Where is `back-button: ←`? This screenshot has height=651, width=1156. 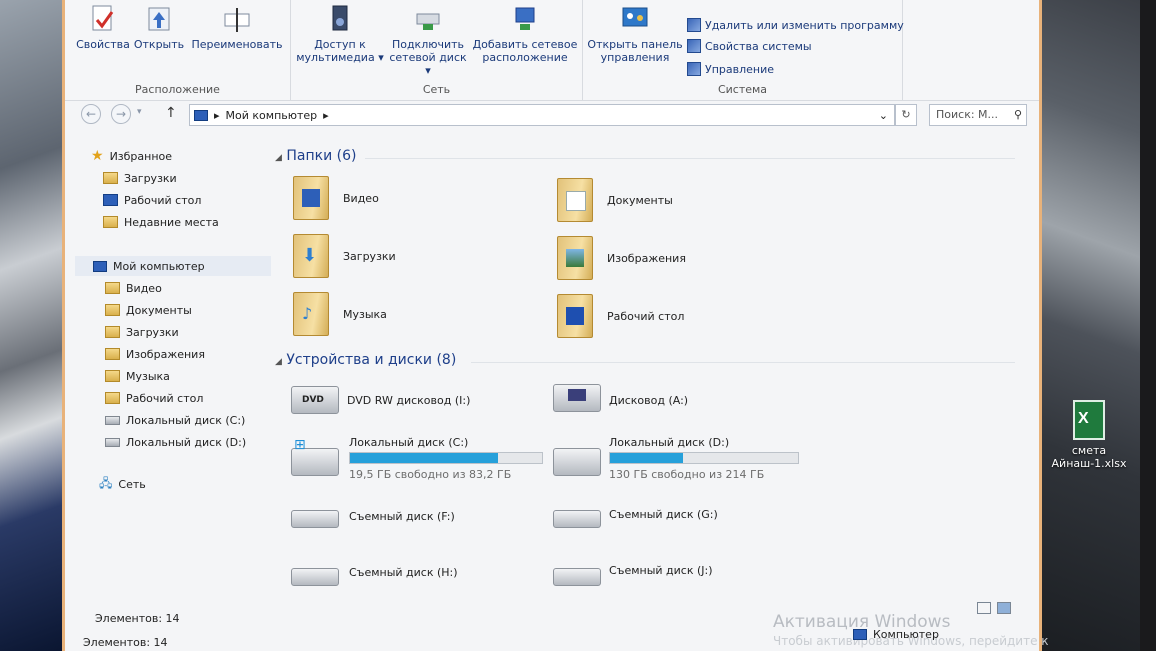
back-button: ← is located at coordinates (91, 114).